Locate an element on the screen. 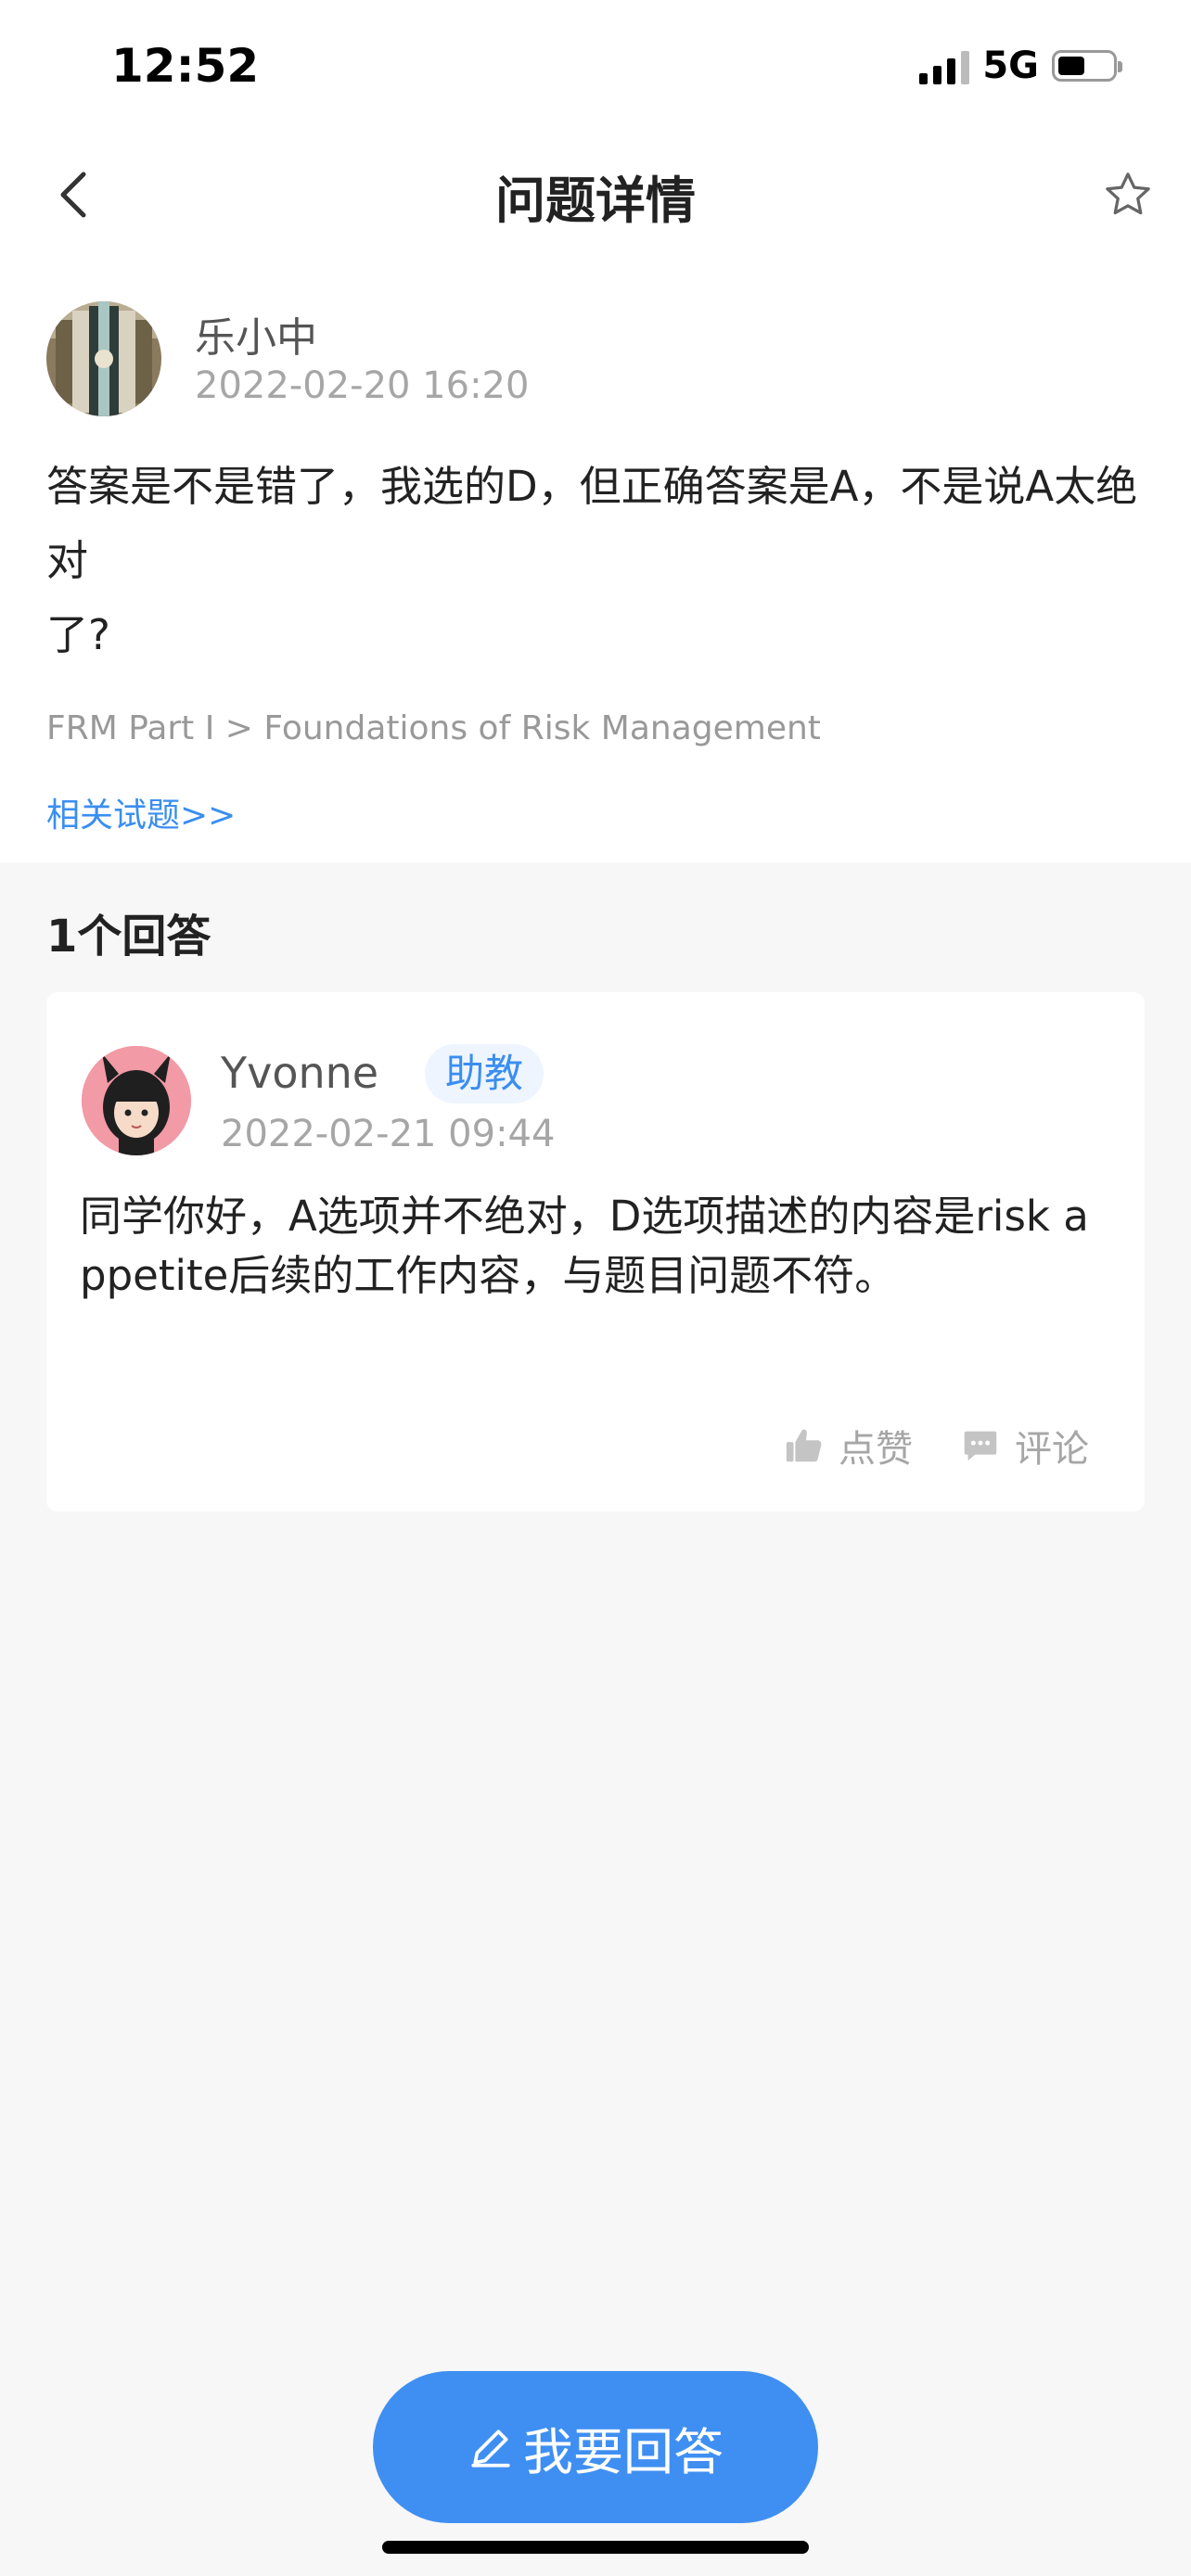 The width and height of the screenshot is (1191, 2576). answers-count-heading: 1个回答 is located at coordinates (128, 937).